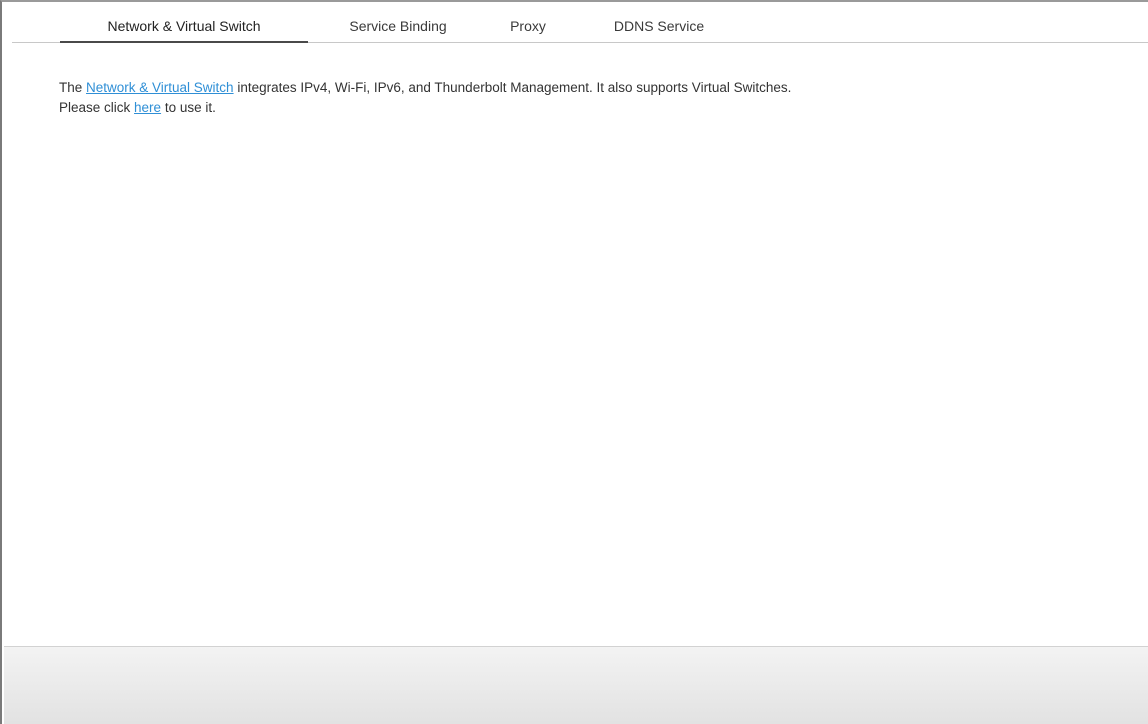 Image resolution: width=1148 pixels, height=724 pixels. I want to click on network-virtual-switch-link: Network & Virtual Switch, so click(160, 87).